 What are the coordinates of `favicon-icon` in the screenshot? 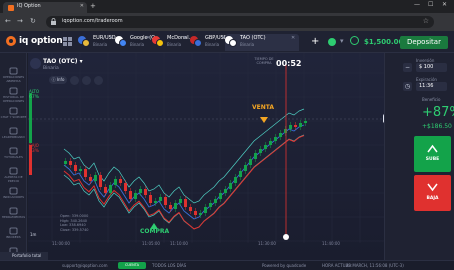 It's located at (11, 8).